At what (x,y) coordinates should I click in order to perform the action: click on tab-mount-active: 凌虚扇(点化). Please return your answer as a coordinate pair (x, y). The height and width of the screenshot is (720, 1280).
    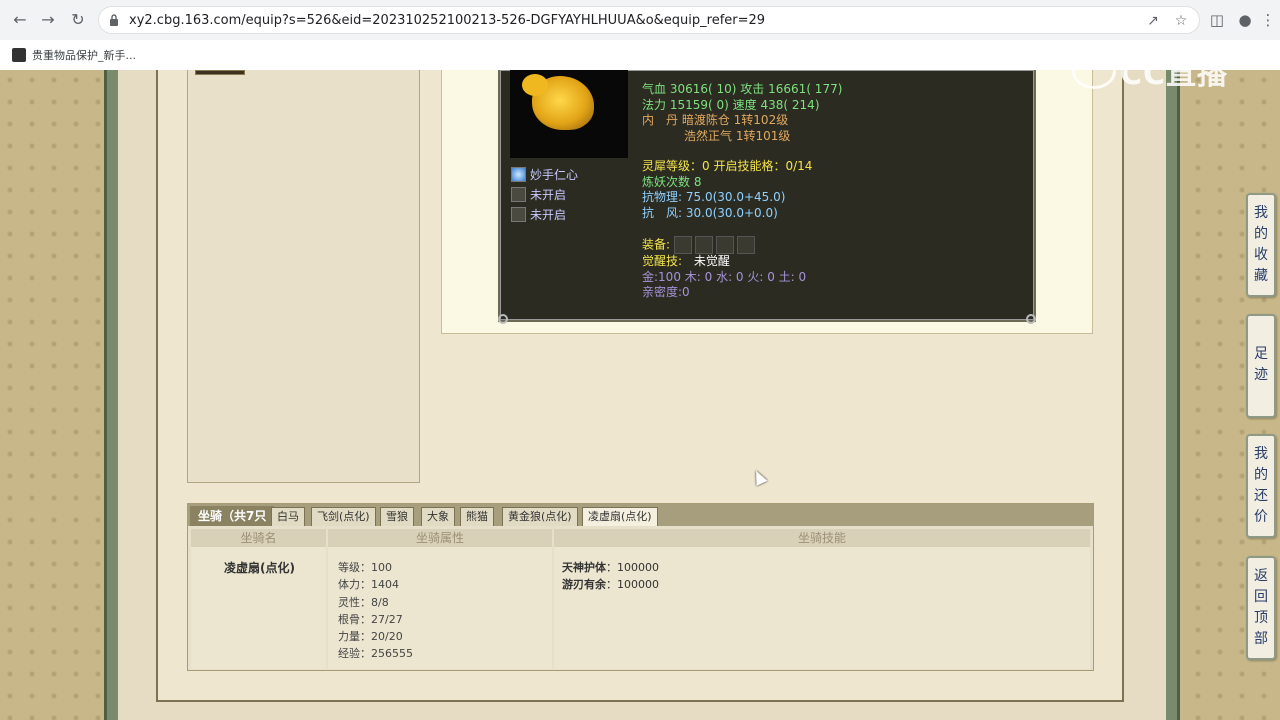
    Looking at the image, I should click on (620, 516).